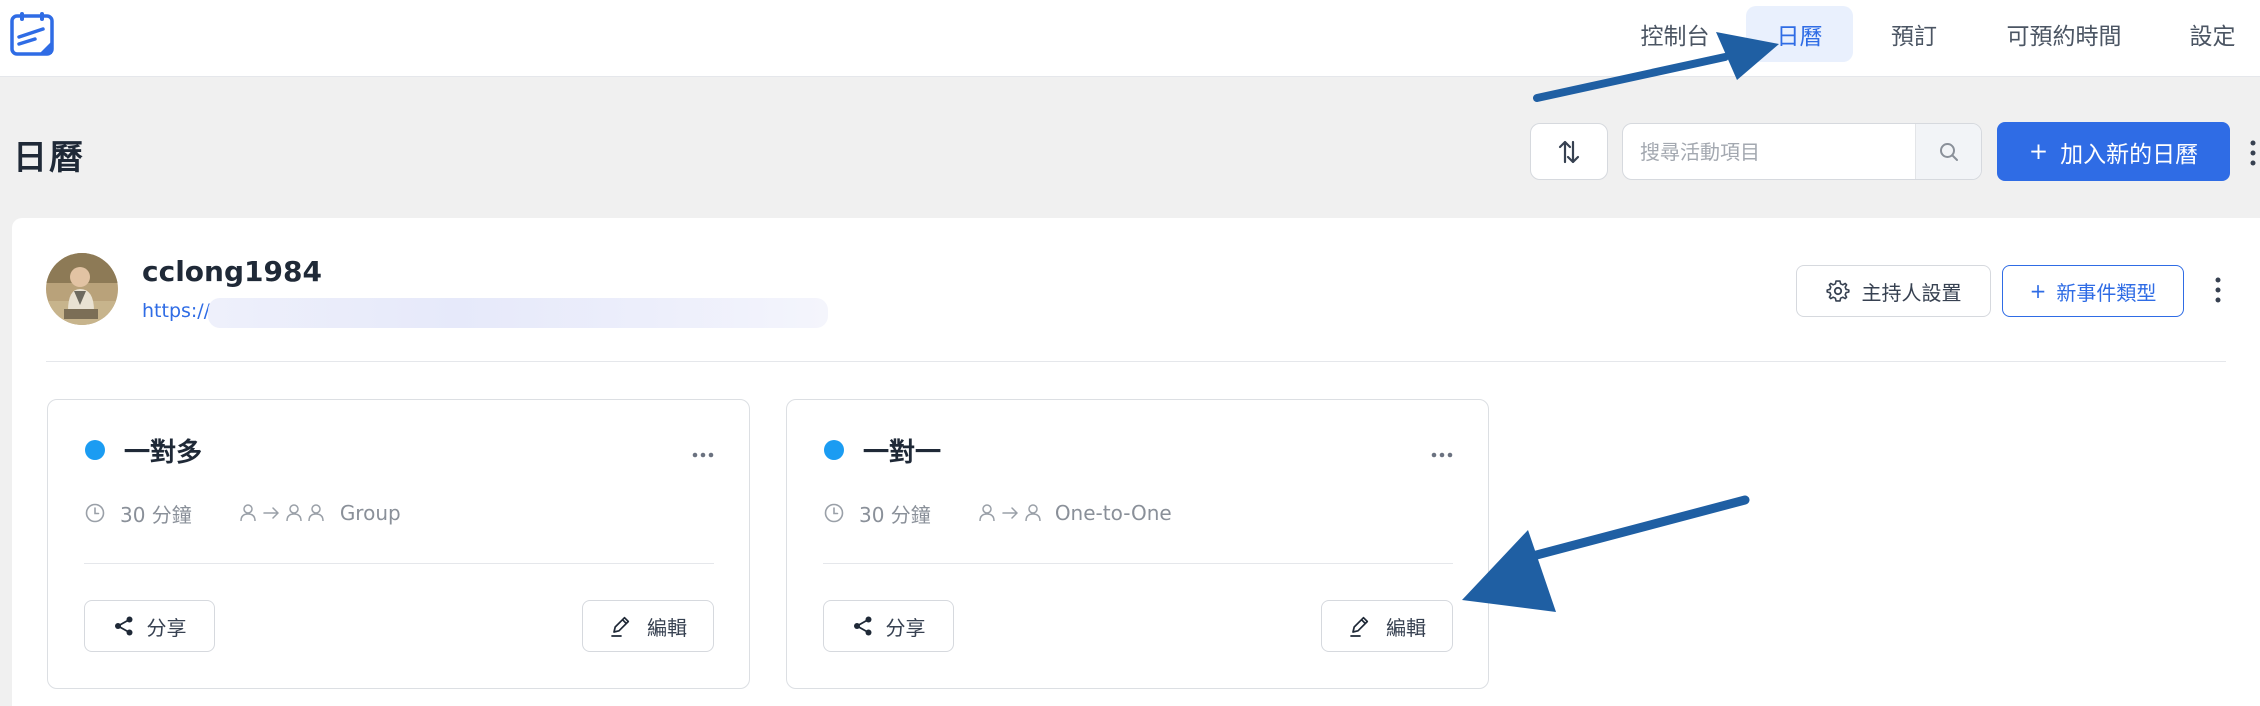  I want to click on nav-dashboard: 控制台, so click(1675, 34).